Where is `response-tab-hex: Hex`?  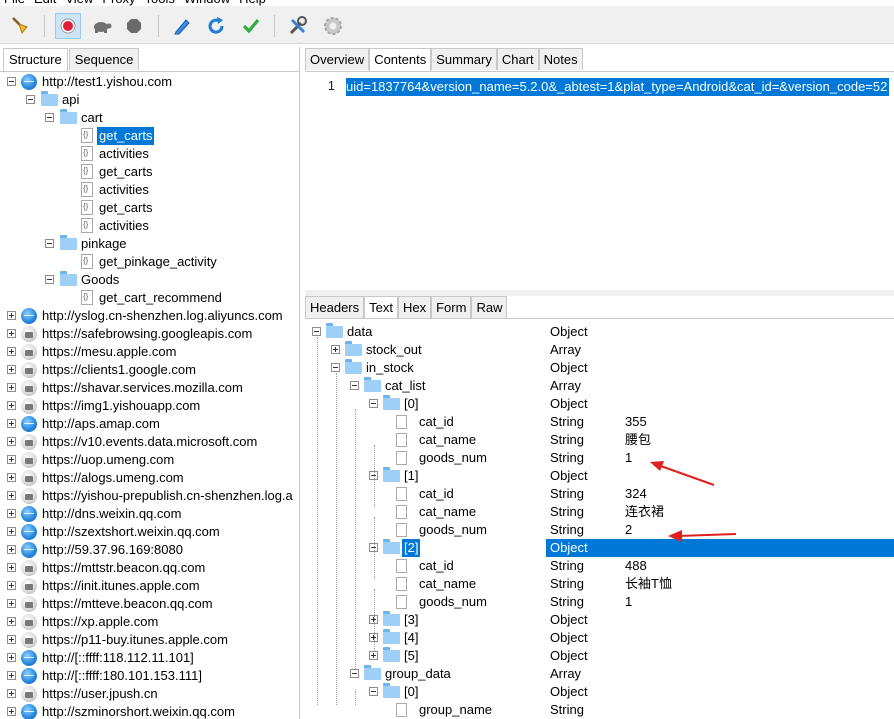
response-tab-hex: Hex is located at coordinates (414, 307).